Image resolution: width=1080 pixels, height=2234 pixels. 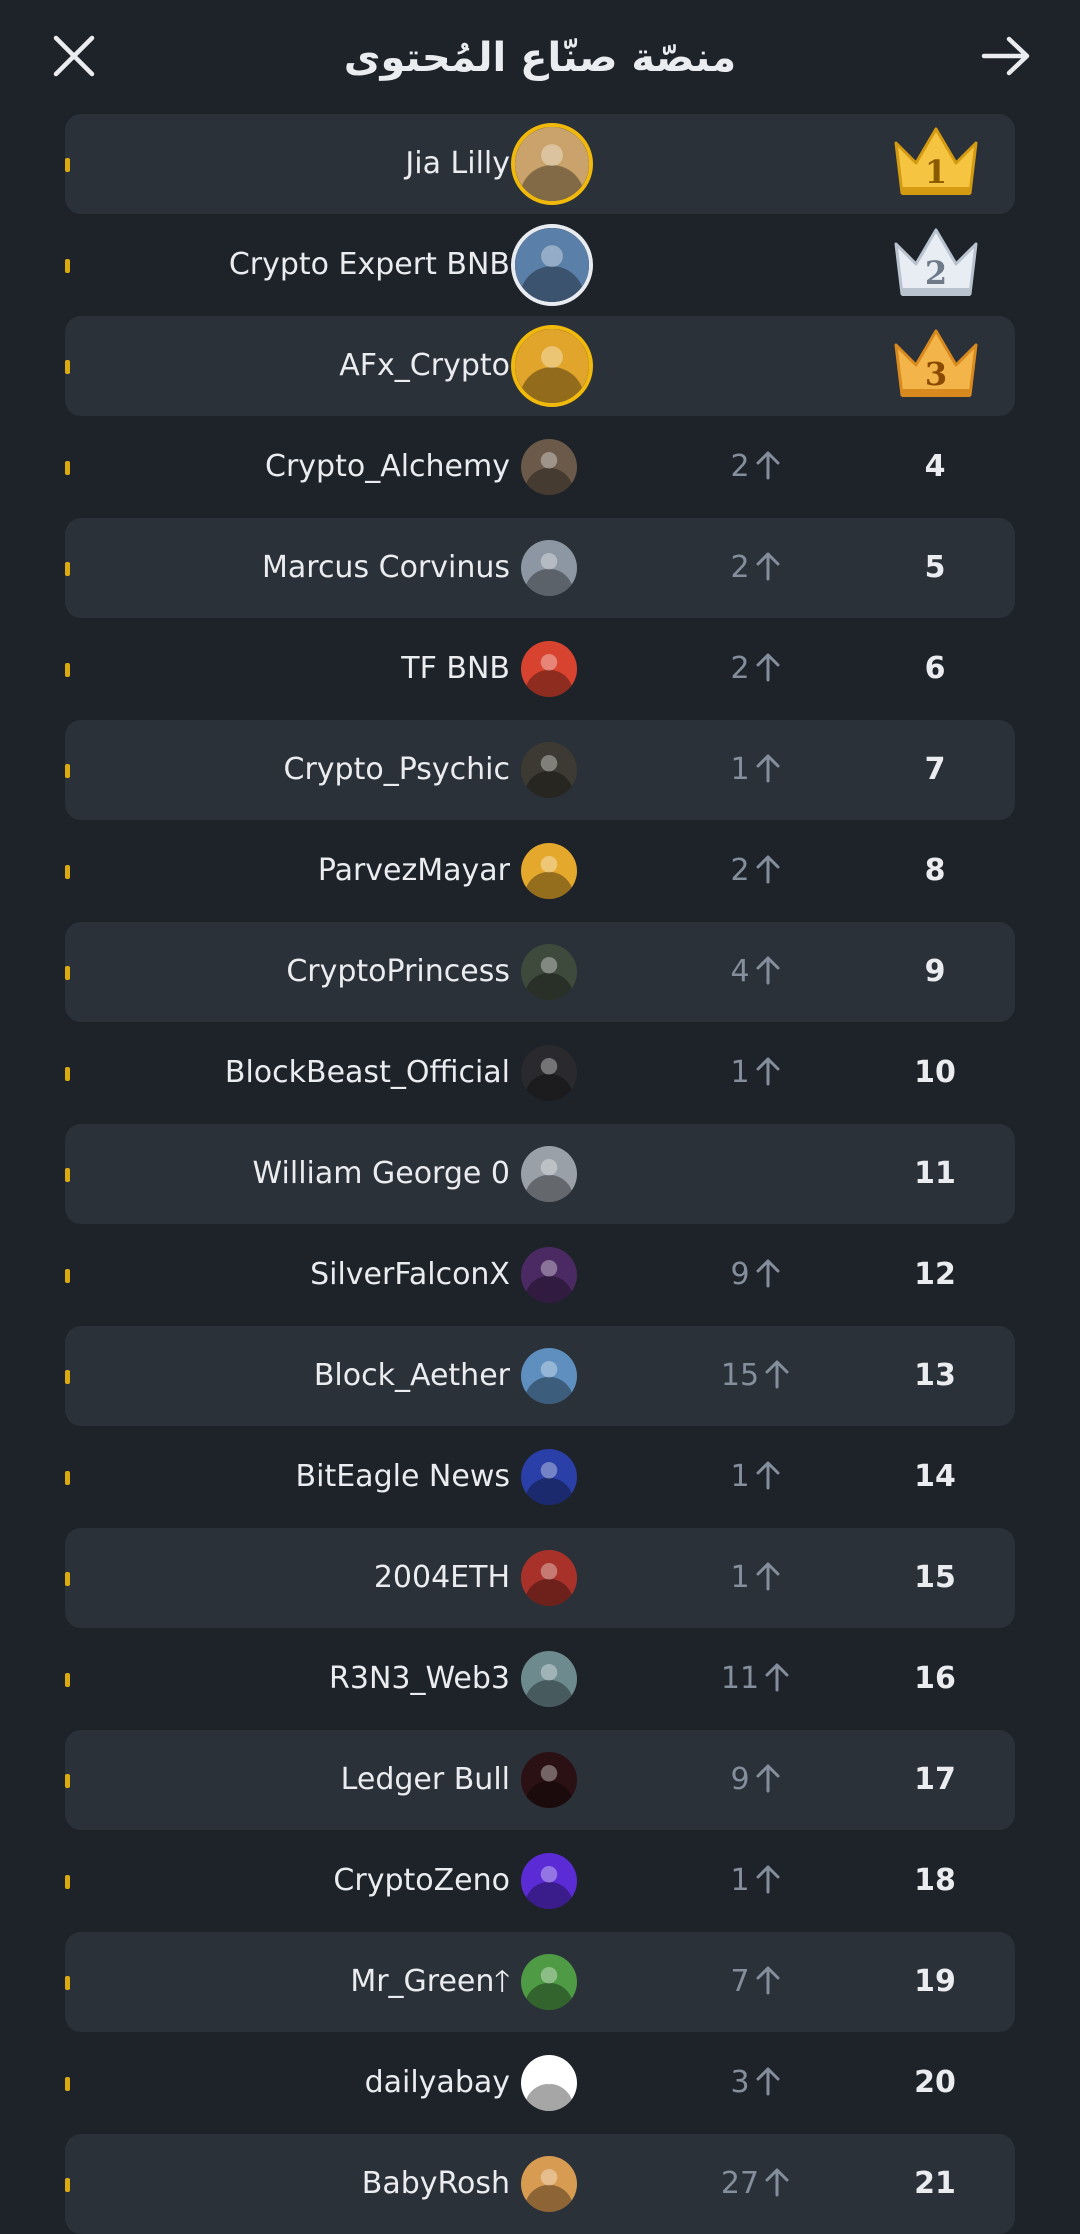 I want to click on rank-number: 19, so click(x=935, y=1981).